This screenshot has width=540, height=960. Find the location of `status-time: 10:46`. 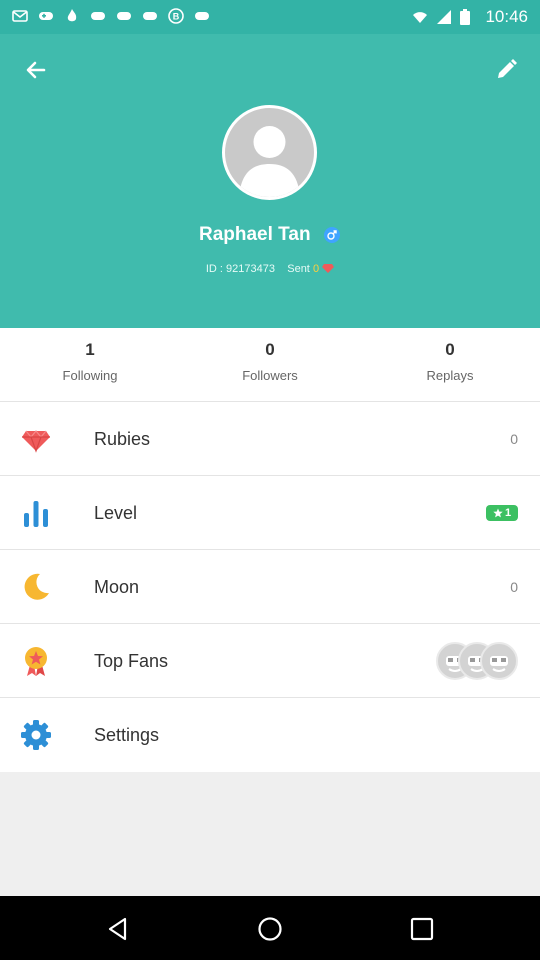

status-time: 10:46 is located at coordinates (506, 16).